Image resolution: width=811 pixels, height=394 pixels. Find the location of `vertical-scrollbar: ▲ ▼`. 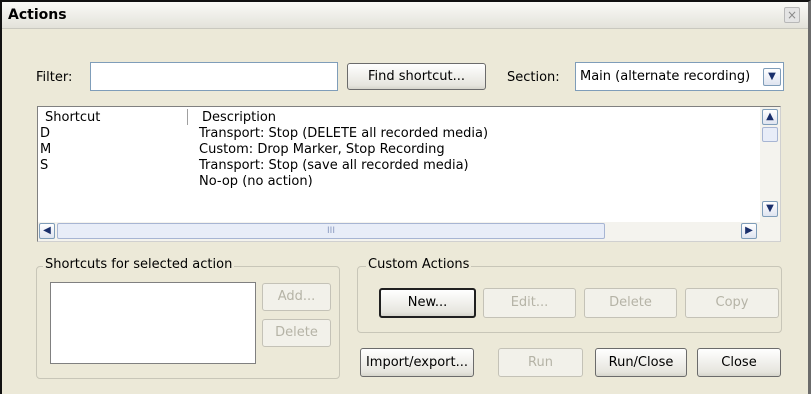

vertical-scrollbar: ▲ ▼ is located at coordinates (770, 165).